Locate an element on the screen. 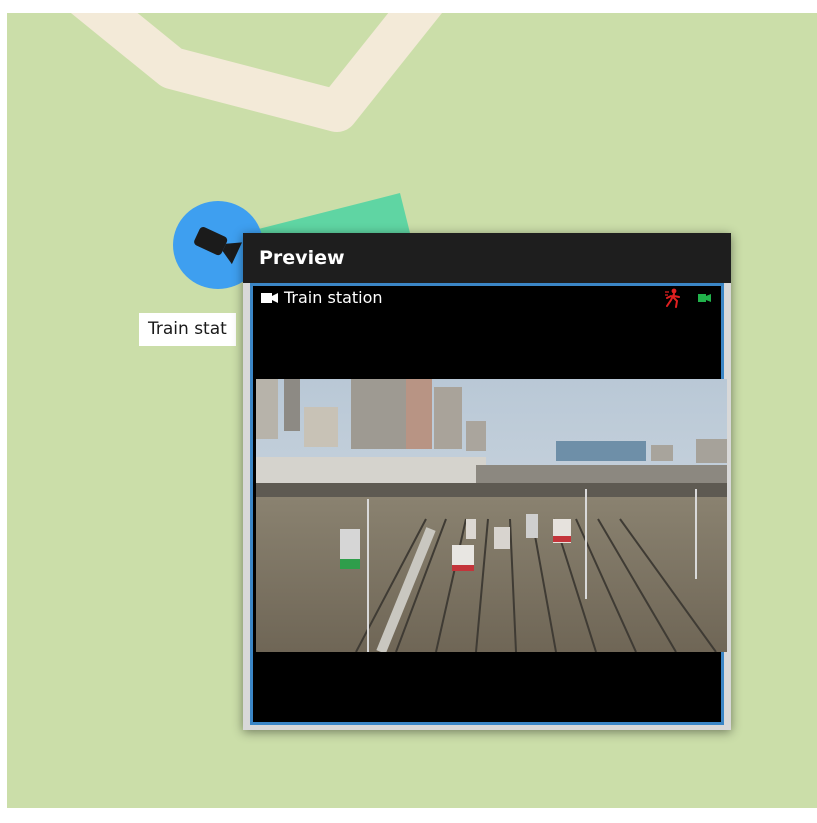  road-segment is located at coordinates (256, 72).